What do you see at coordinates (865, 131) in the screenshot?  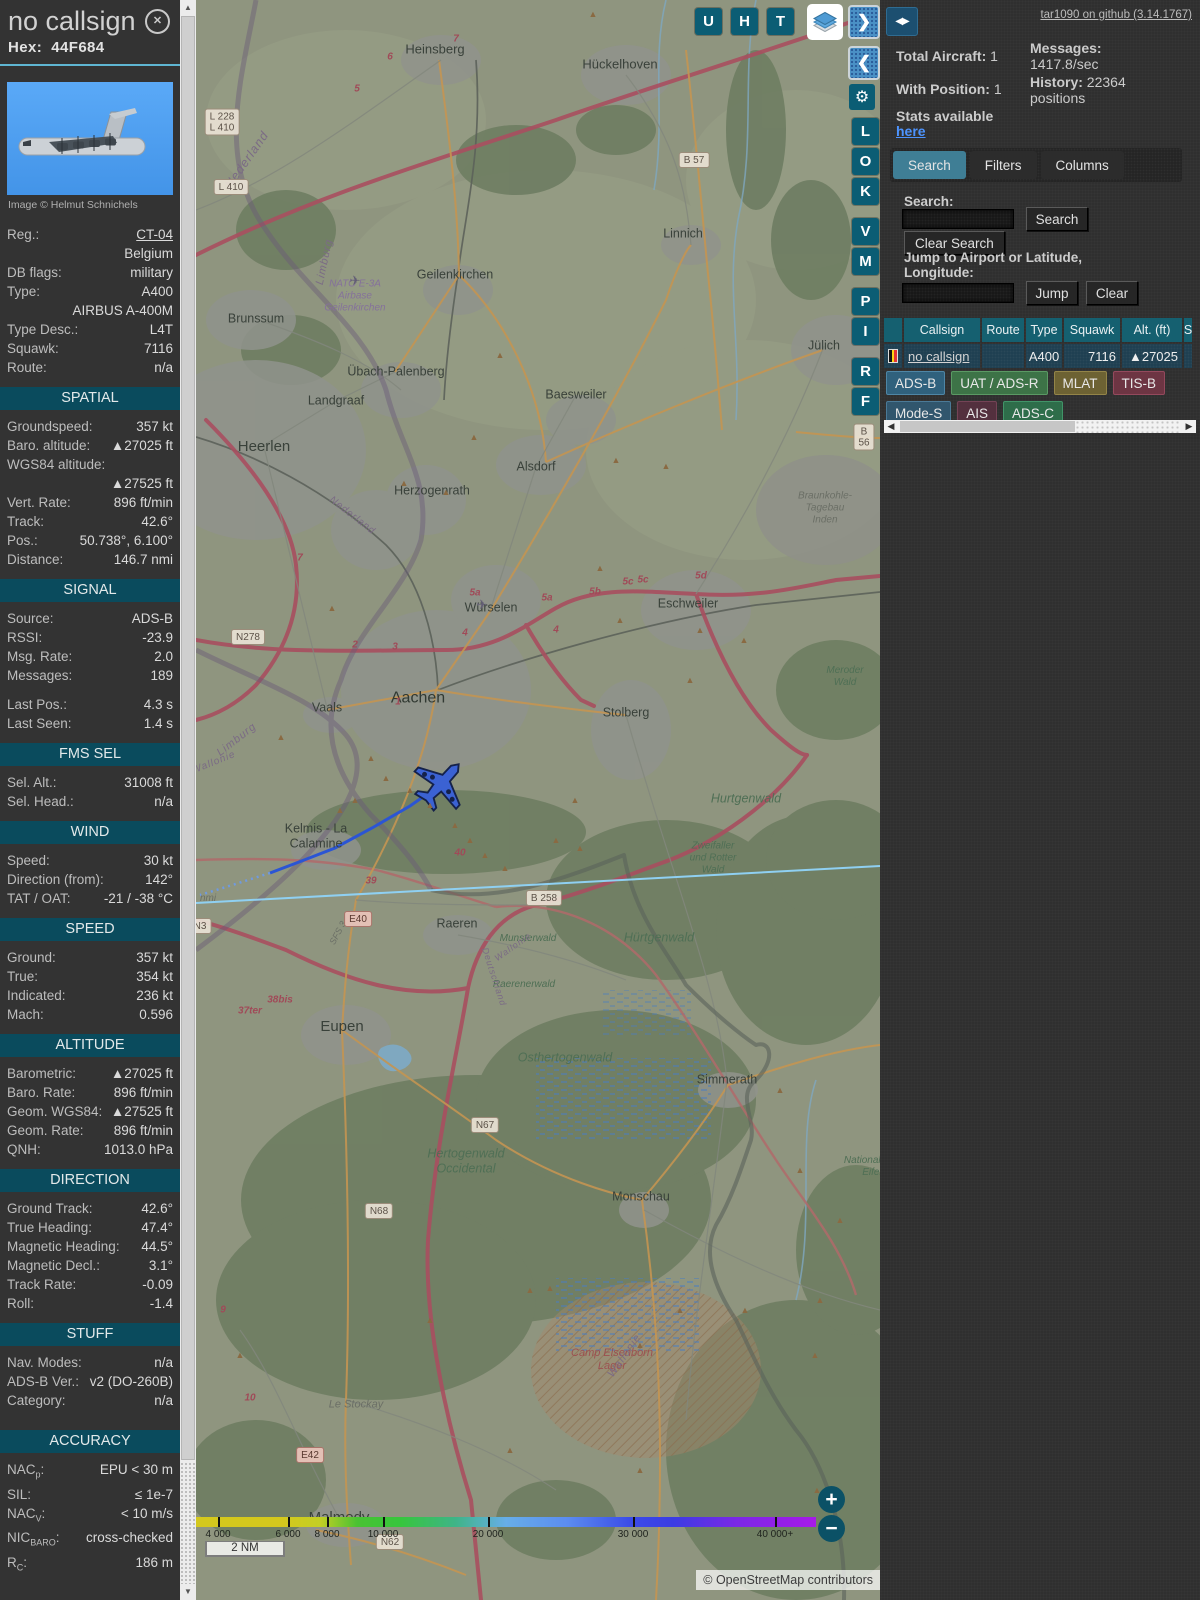 I see `map-button-l: L` at bounding box center [865, 131].